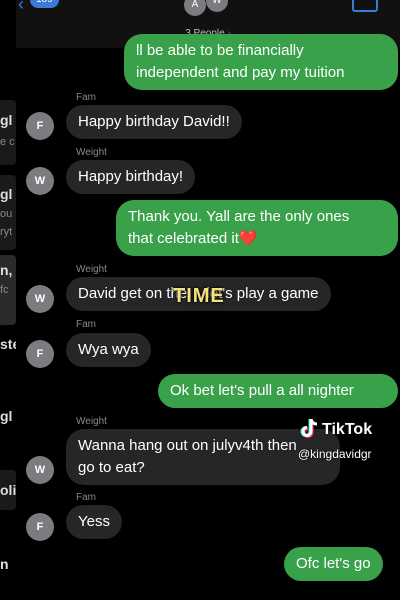 The image size is (400, 600). Describe the element at coordinates (333, 564) in the screenshot. I see `message-bubble-outgoing: Ofc let's go` at that location.